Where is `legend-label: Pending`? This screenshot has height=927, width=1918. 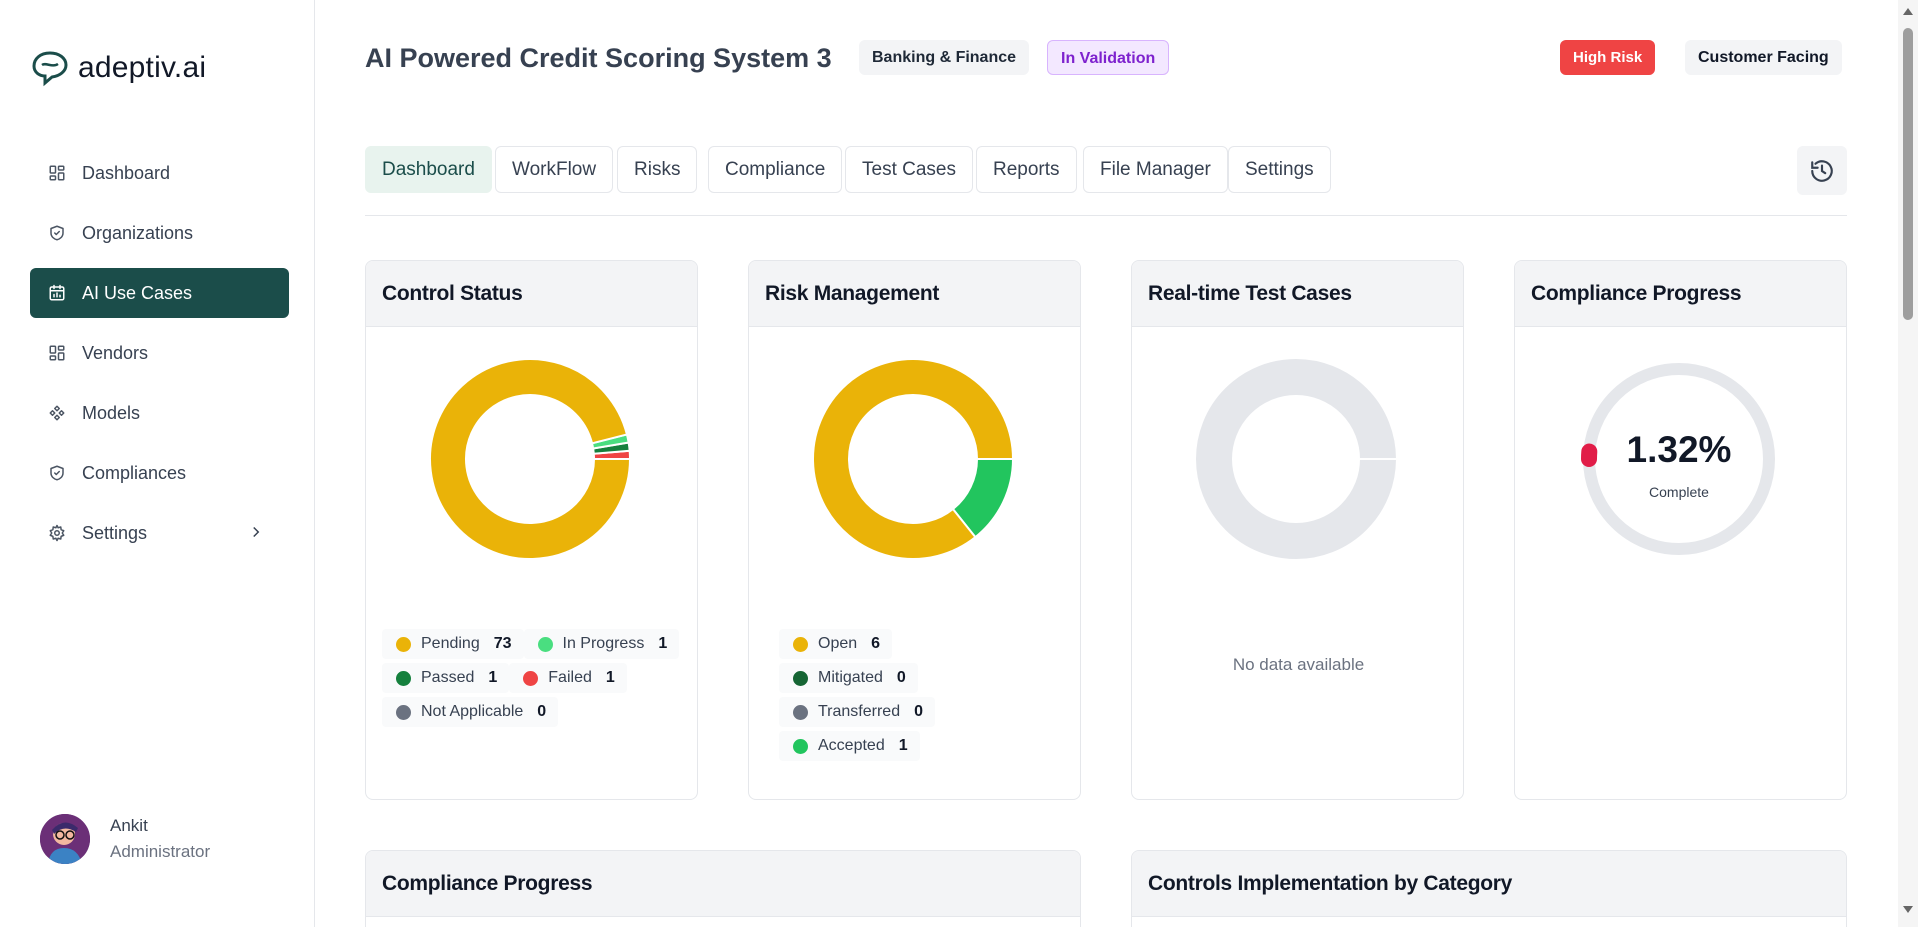
legend-label: Pending is located at coordinates (450, 643).